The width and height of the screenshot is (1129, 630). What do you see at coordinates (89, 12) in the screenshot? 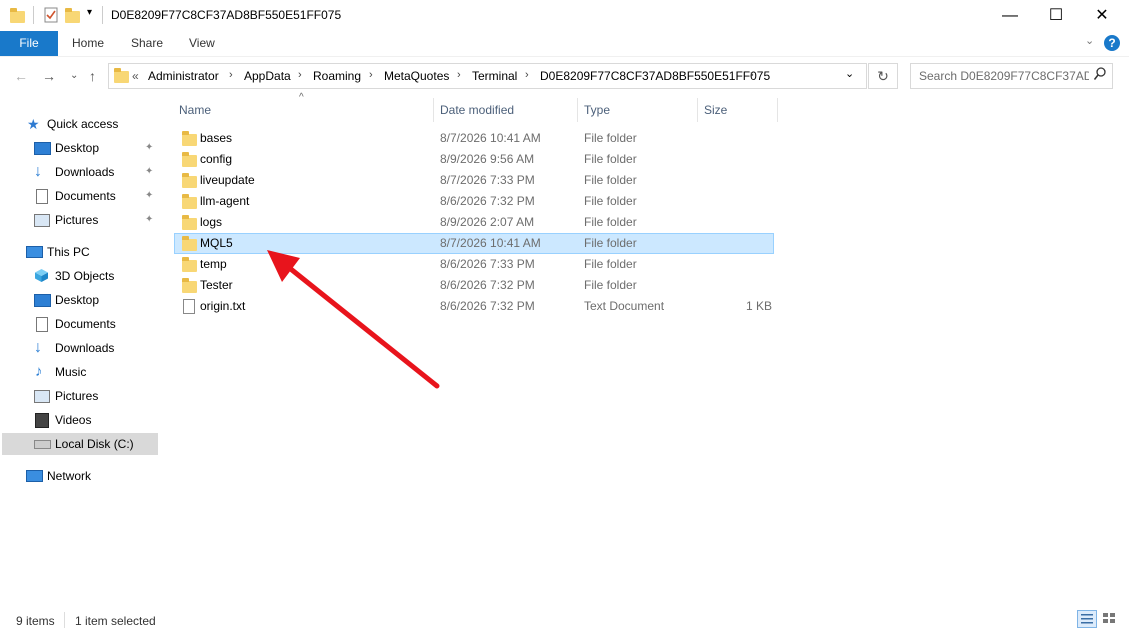
I see `customize-quick-access-dropdown: ▾` at bounding box center [89, 12].